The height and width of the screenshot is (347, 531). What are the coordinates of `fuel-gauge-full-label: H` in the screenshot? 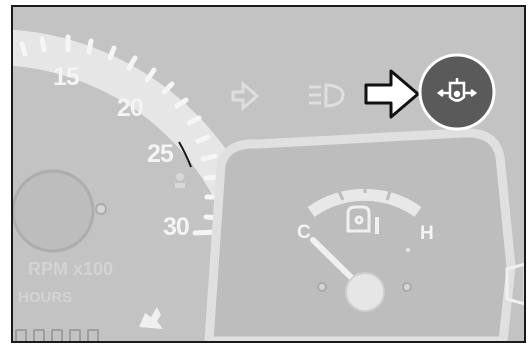 It's located at (427, 233).